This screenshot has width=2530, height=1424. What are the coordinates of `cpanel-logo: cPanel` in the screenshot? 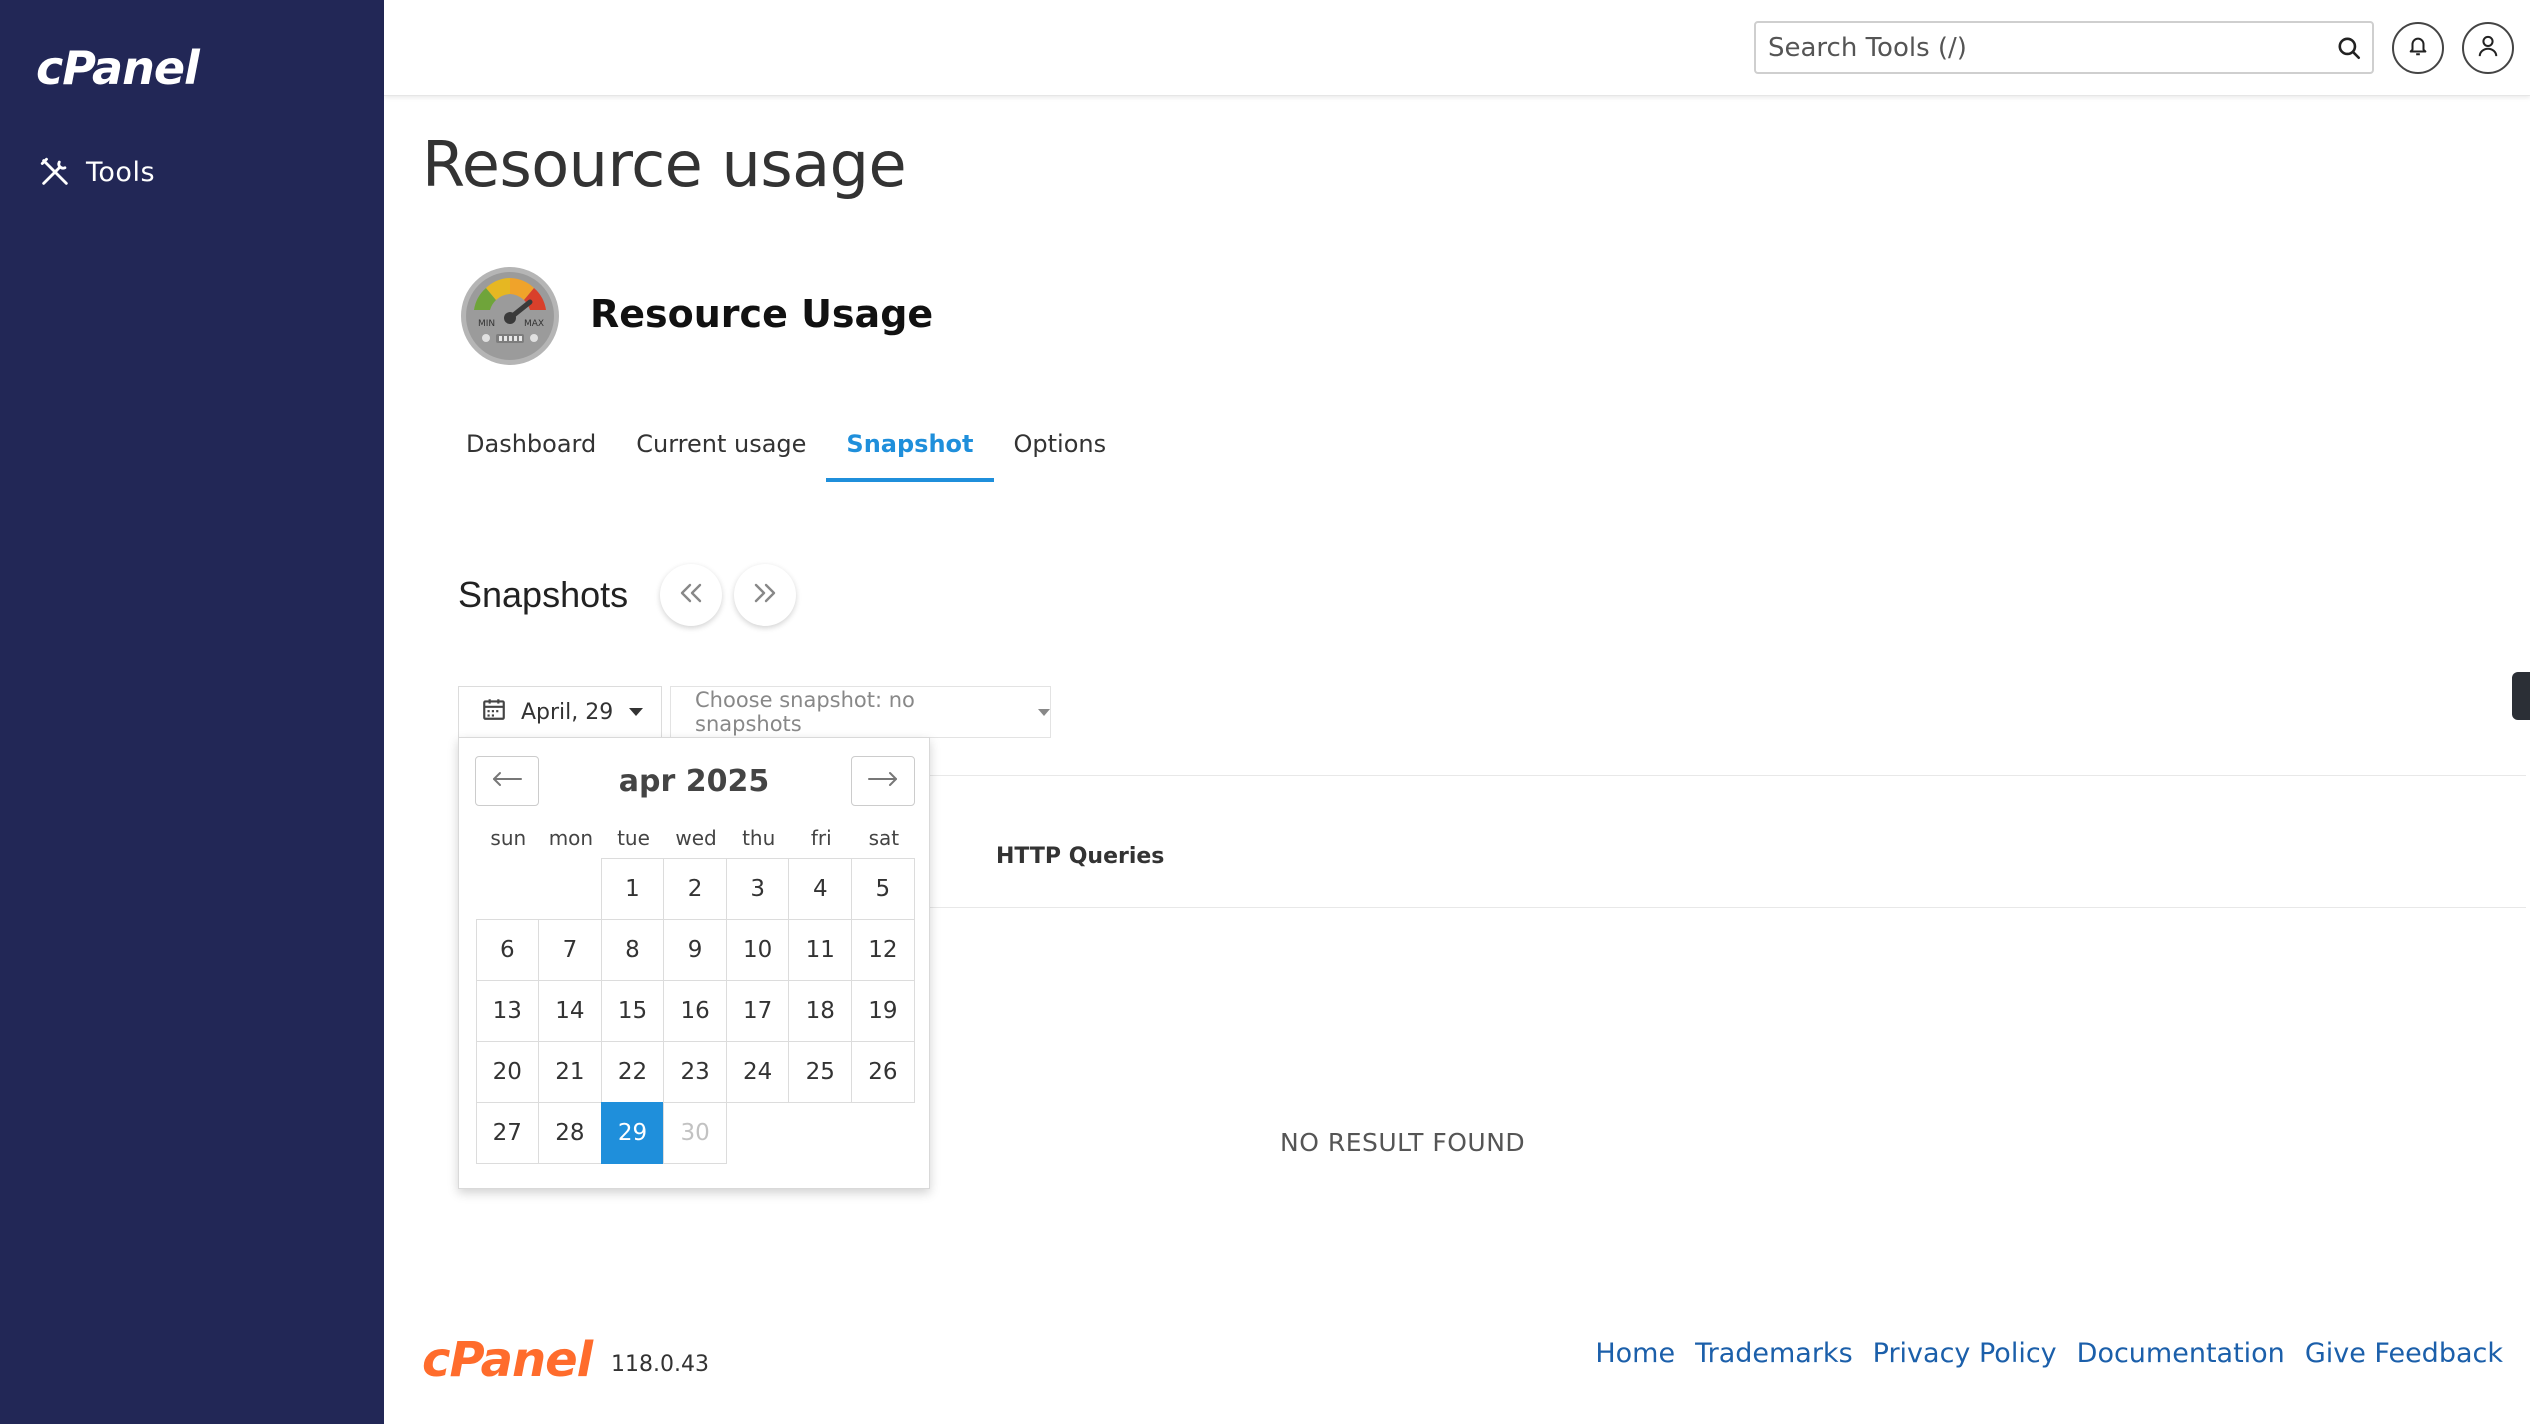 It's located at (132, 70).